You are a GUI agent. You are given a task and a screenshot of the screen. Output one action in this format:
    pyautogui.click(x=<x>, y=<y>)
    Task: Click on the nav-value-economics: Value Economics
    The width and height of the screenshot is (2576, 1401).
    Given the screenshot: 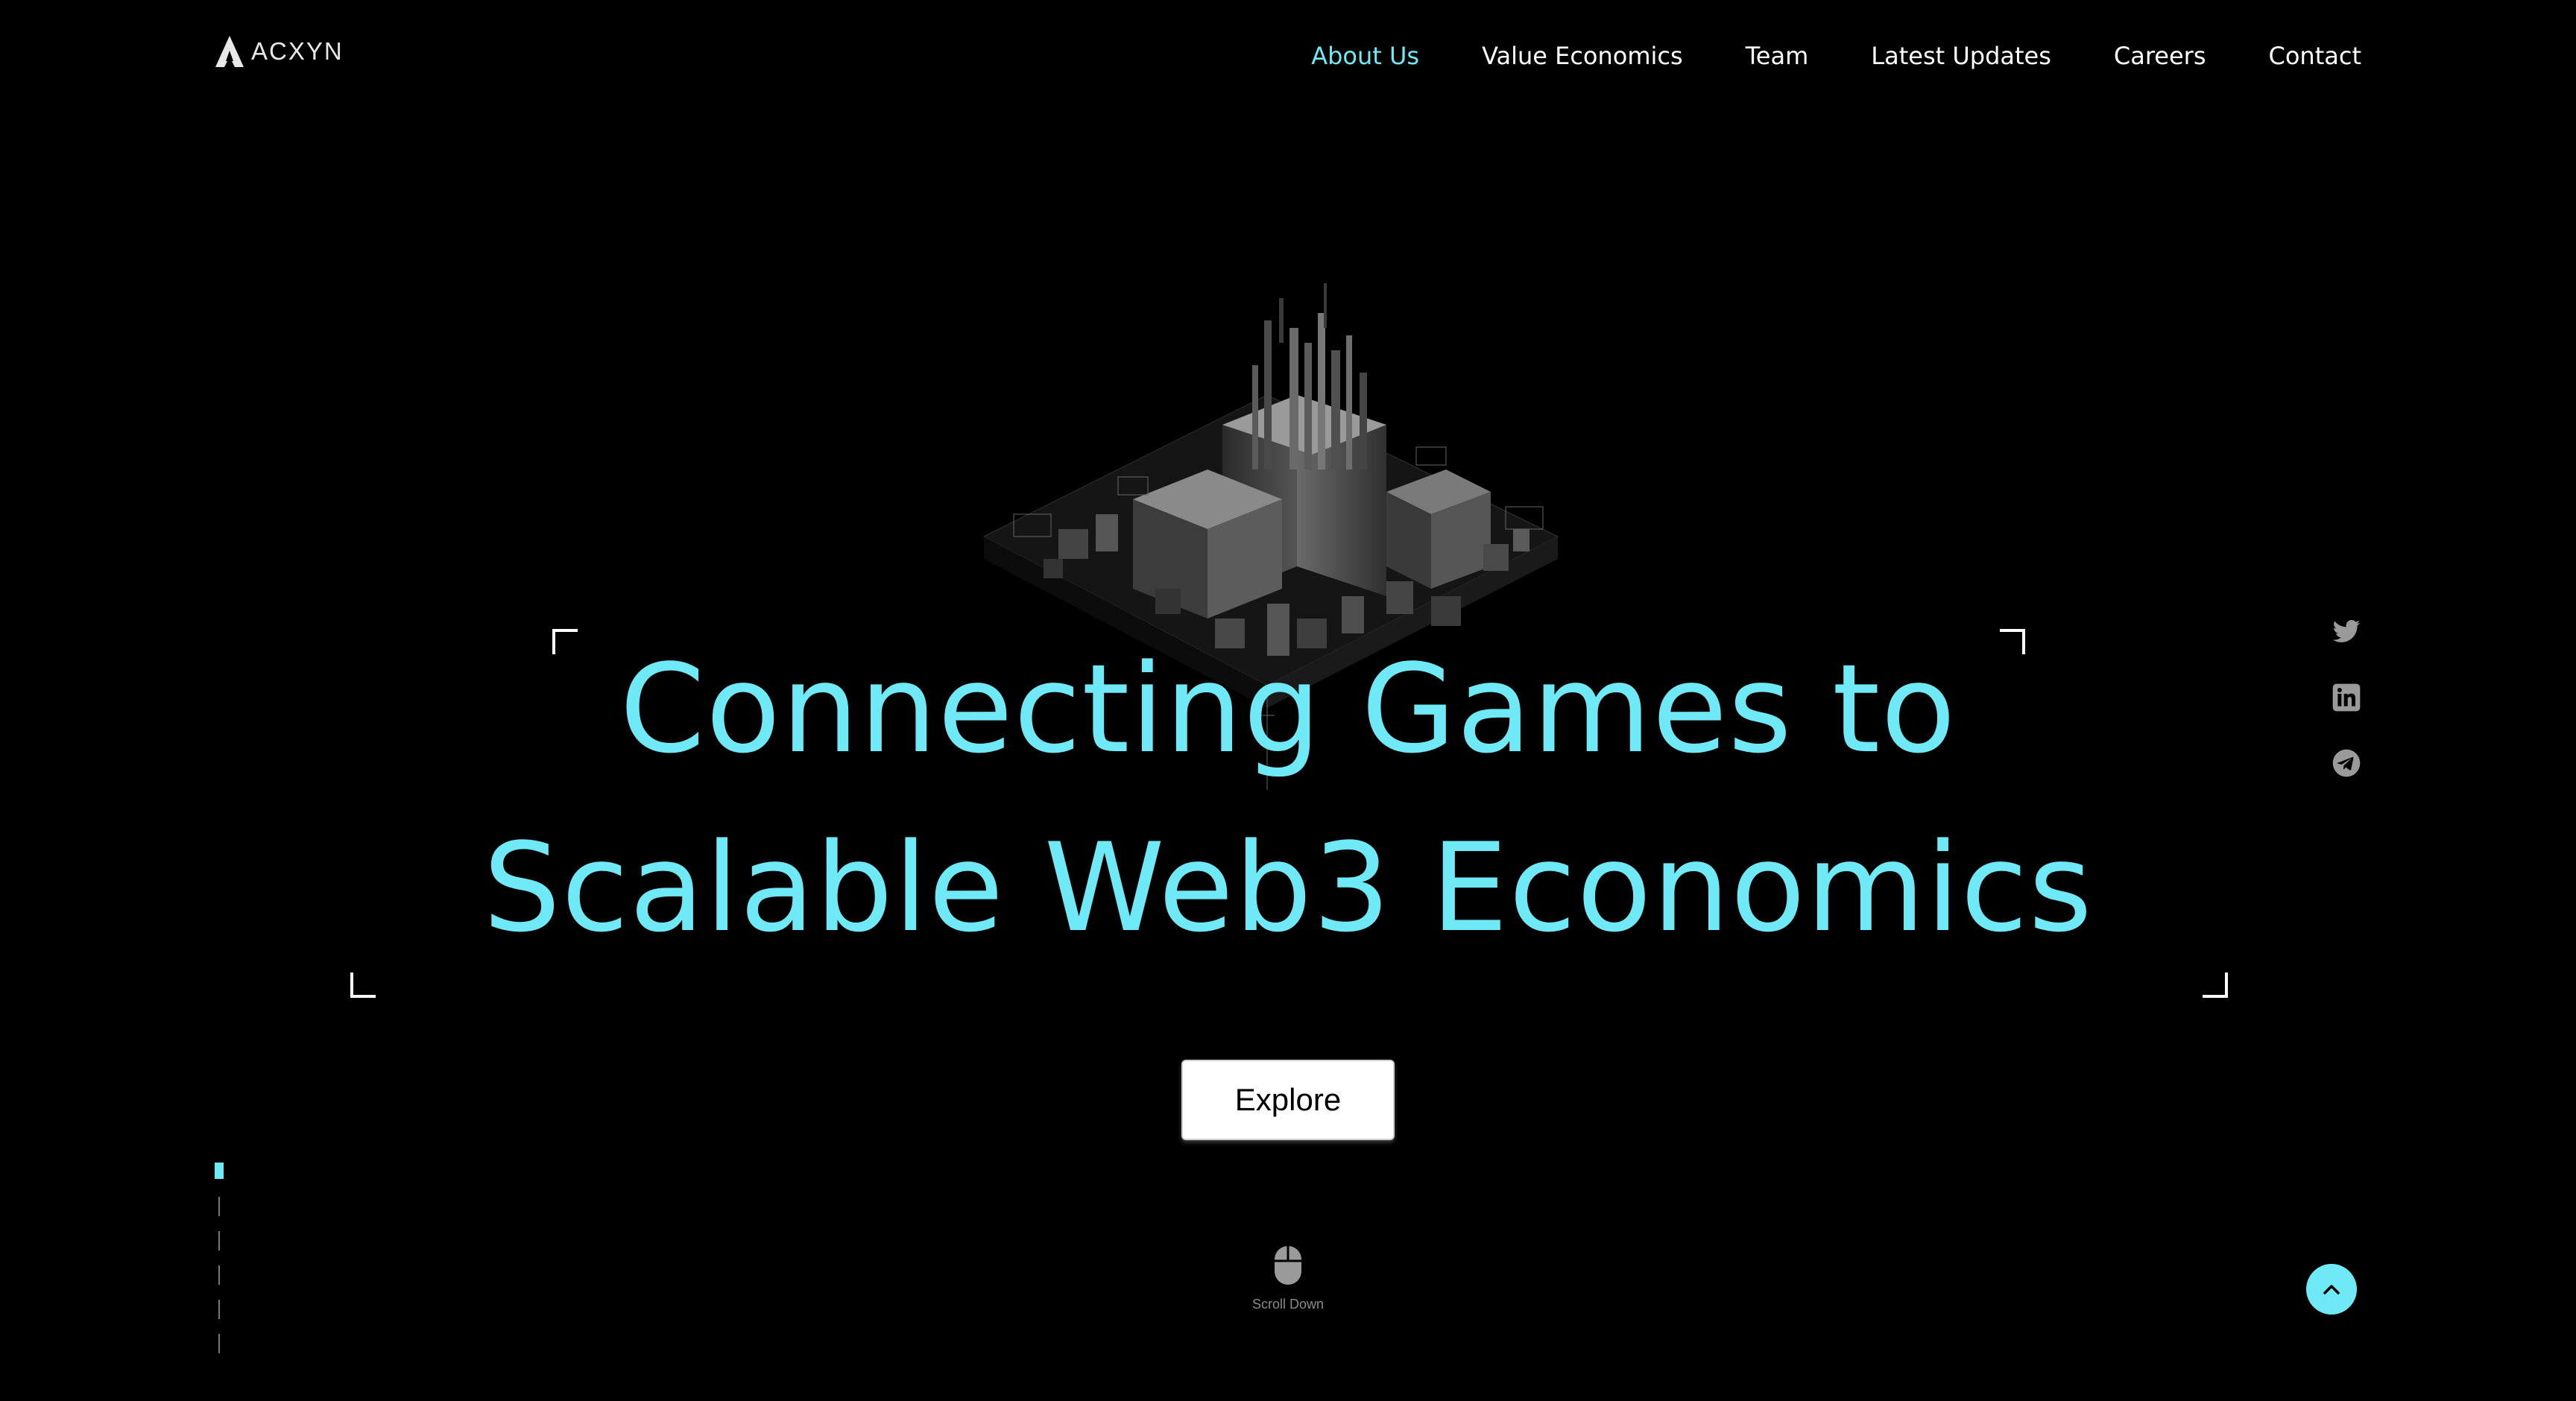 What is the action you would take?
    pyautogui.click(x=1582, y=56)
    